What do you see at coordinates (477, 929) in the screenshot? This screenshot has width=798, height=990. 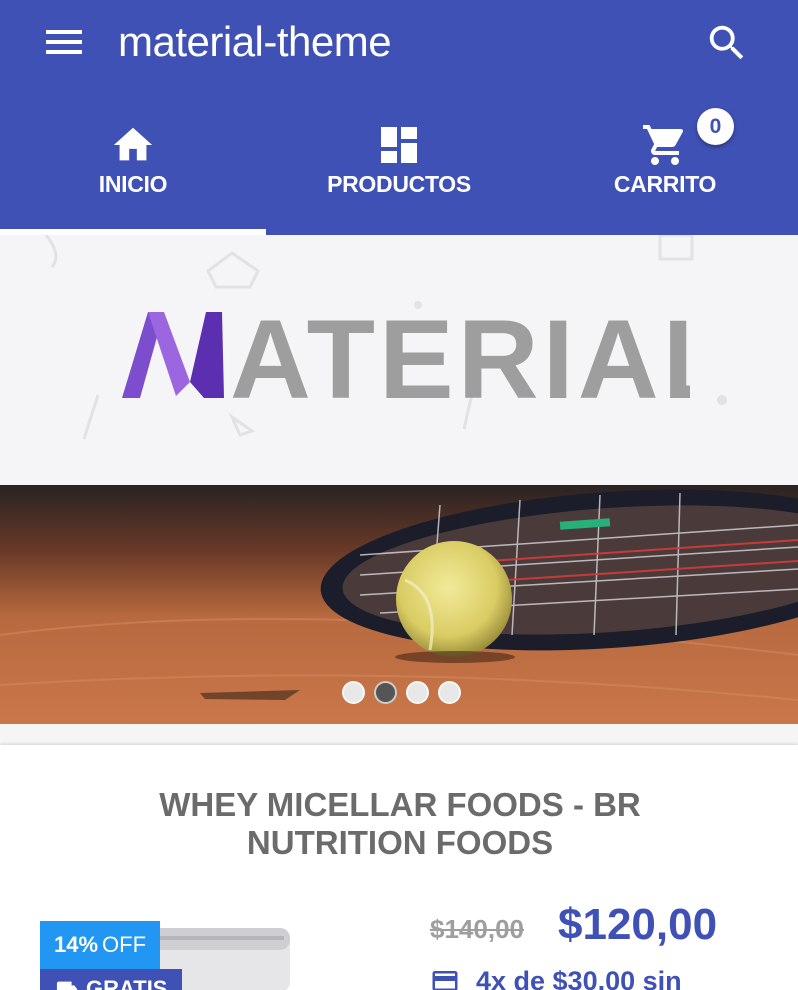 I see `old-price: $140,00` at bounding box center [477, 929].